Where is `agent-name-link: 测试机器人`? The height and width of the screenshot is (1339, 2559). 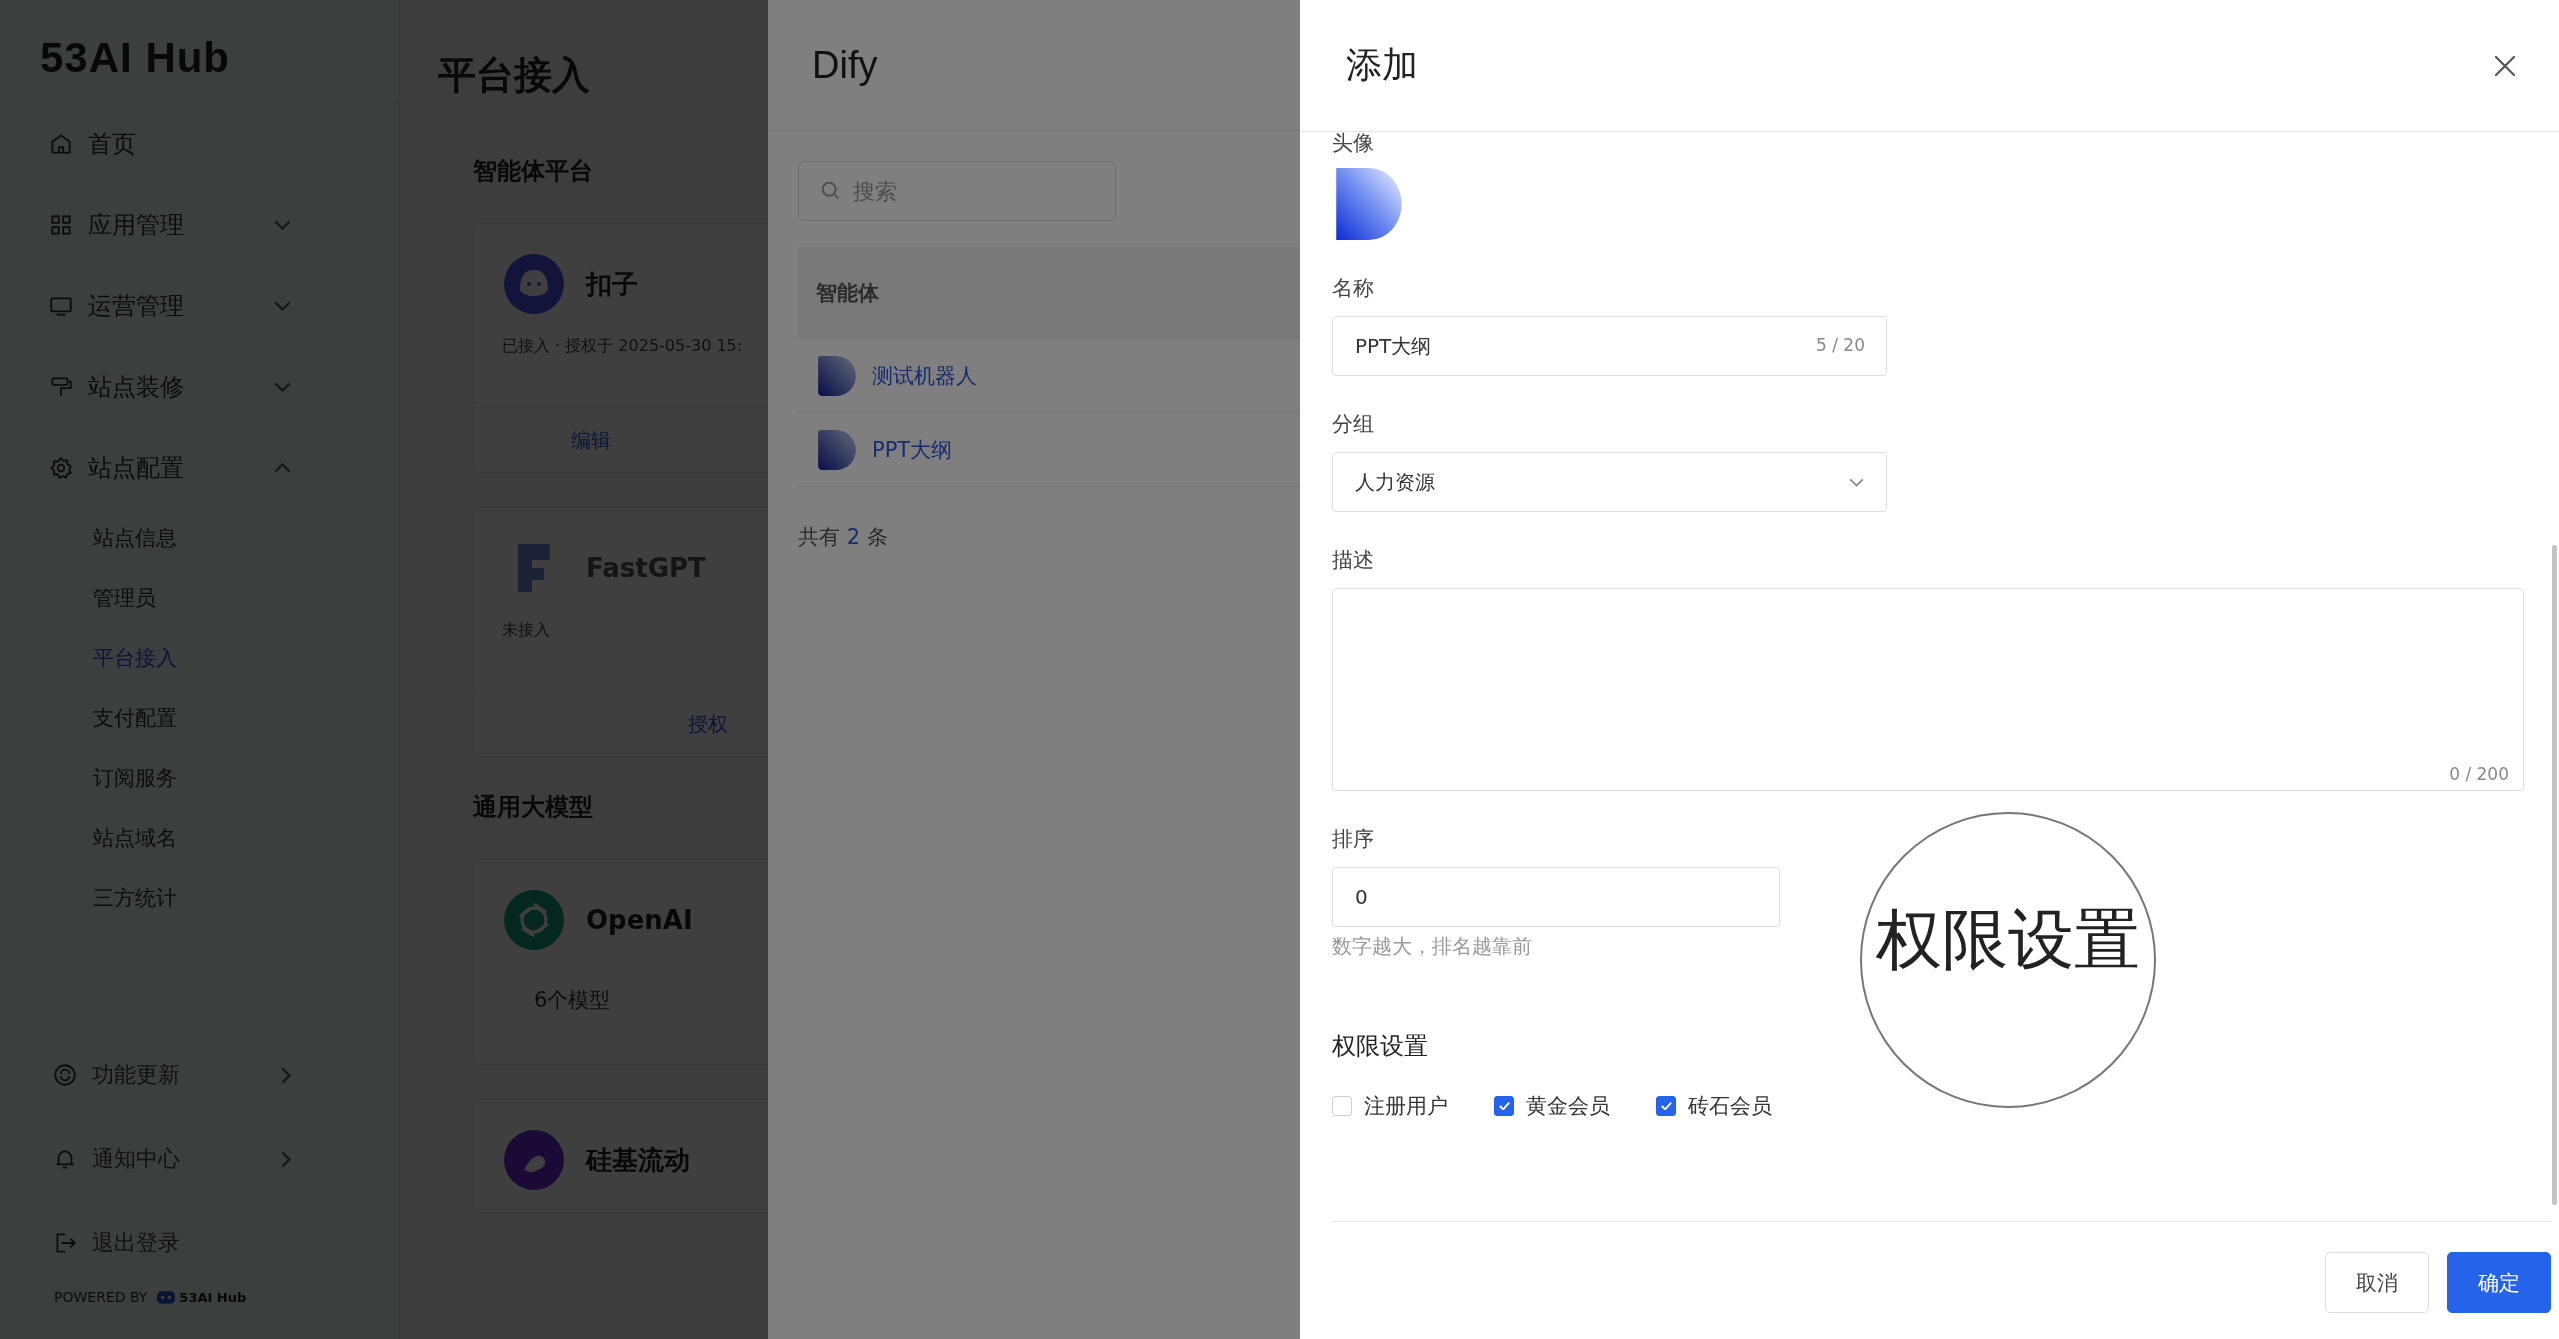 agent-name-link: 测试机器人 is located at coordinates (924, 375).